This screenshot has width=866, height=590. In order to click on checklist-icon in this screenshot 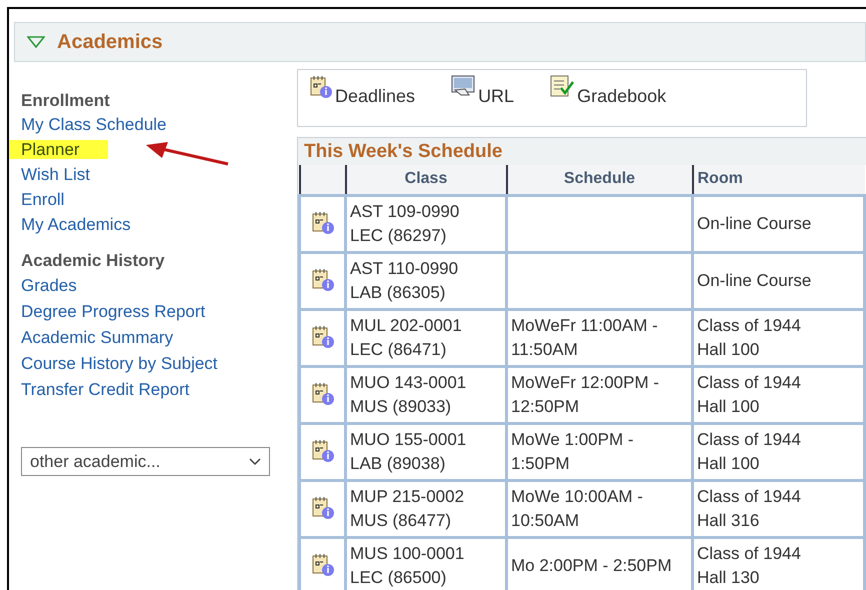, I will do `click(562, 86)`.